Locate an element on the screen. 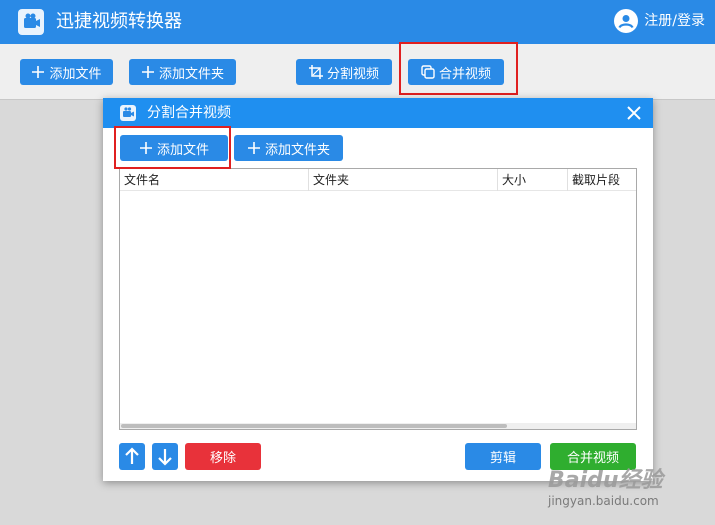 Image resolution: width=715 pixels, height=525 pixels. arrow-up-icon is located at coordinates (132, 455).